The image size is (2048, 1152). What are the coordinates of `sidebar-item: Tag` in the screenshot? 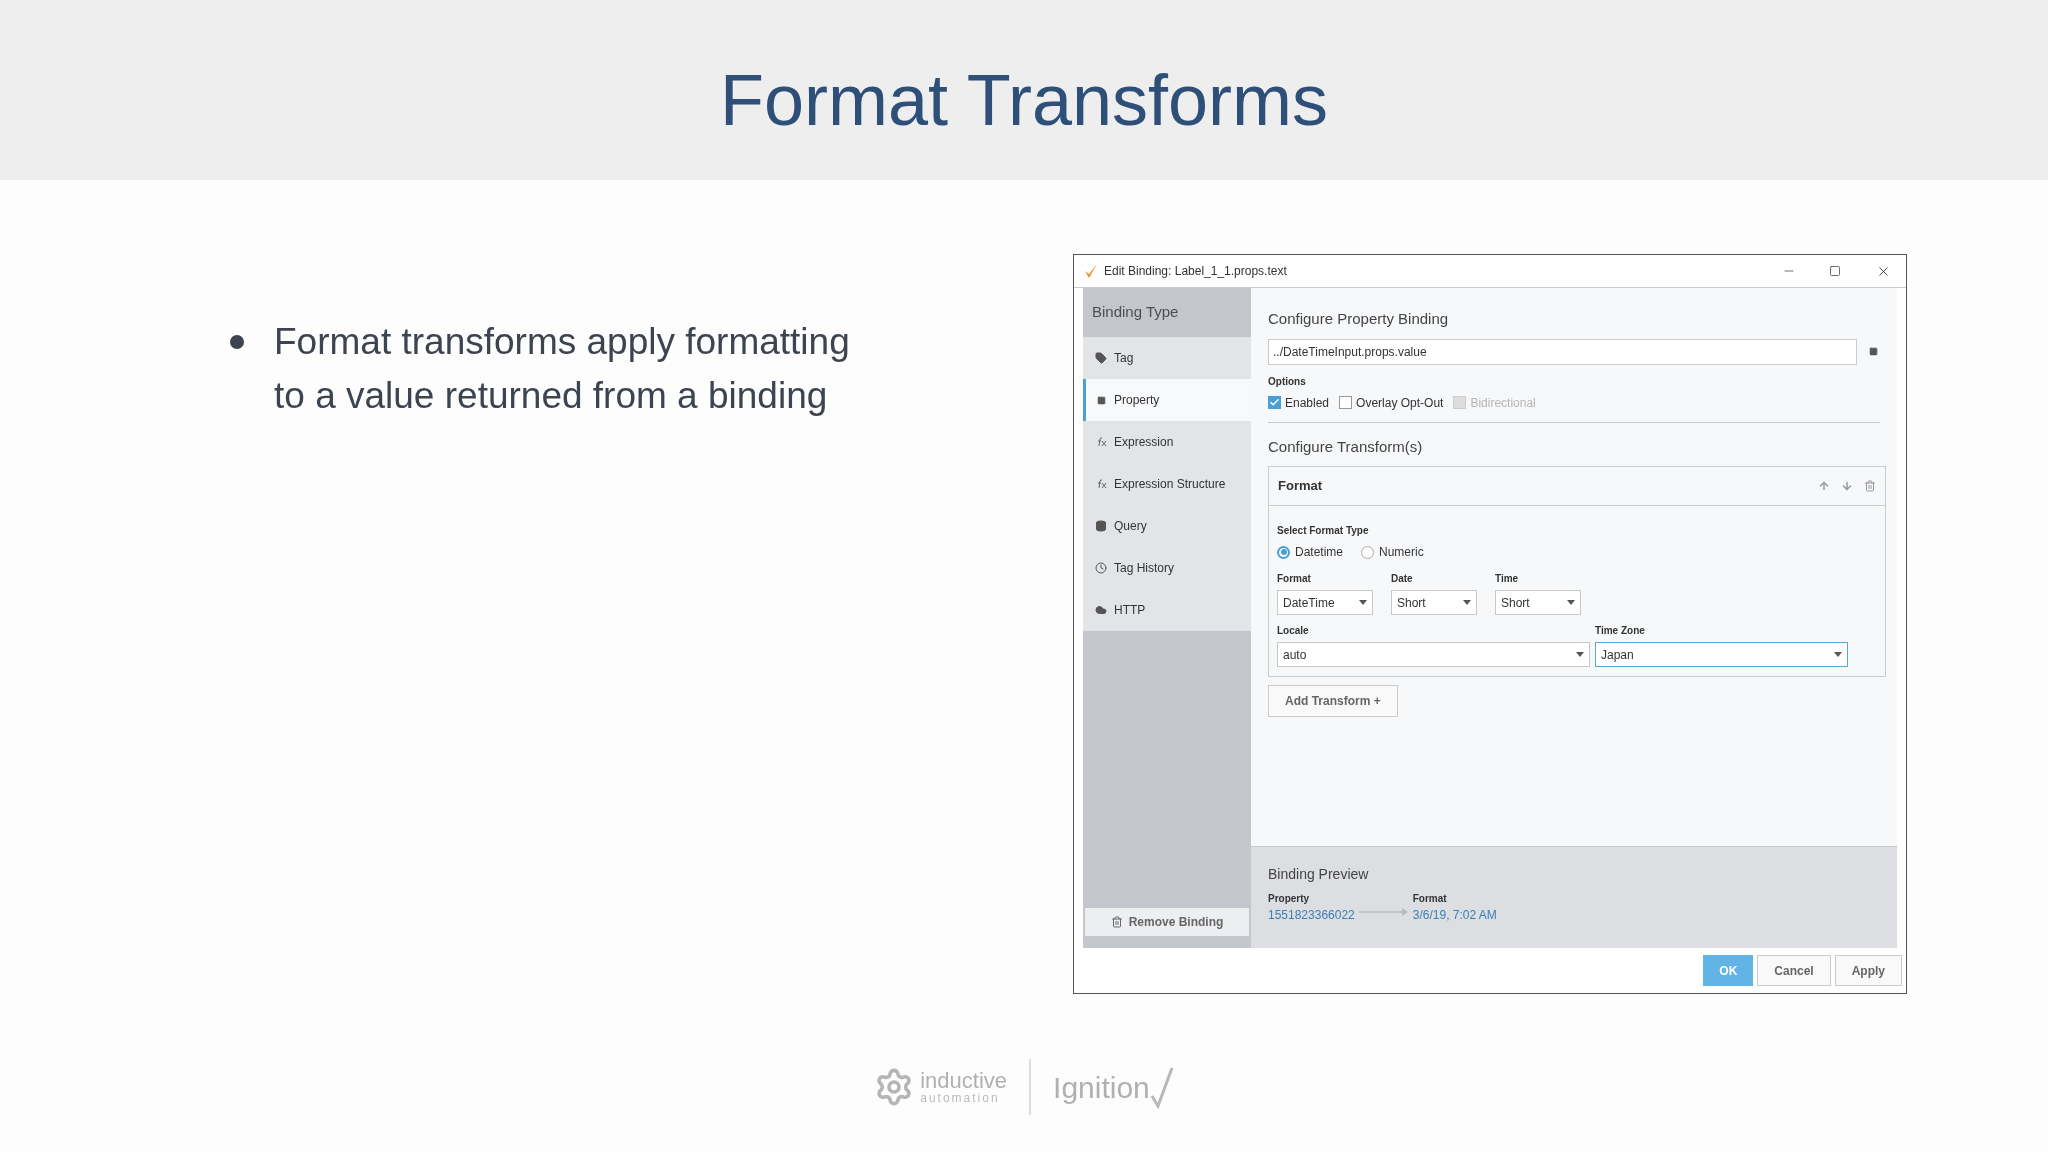 It's located at (1167, 358).